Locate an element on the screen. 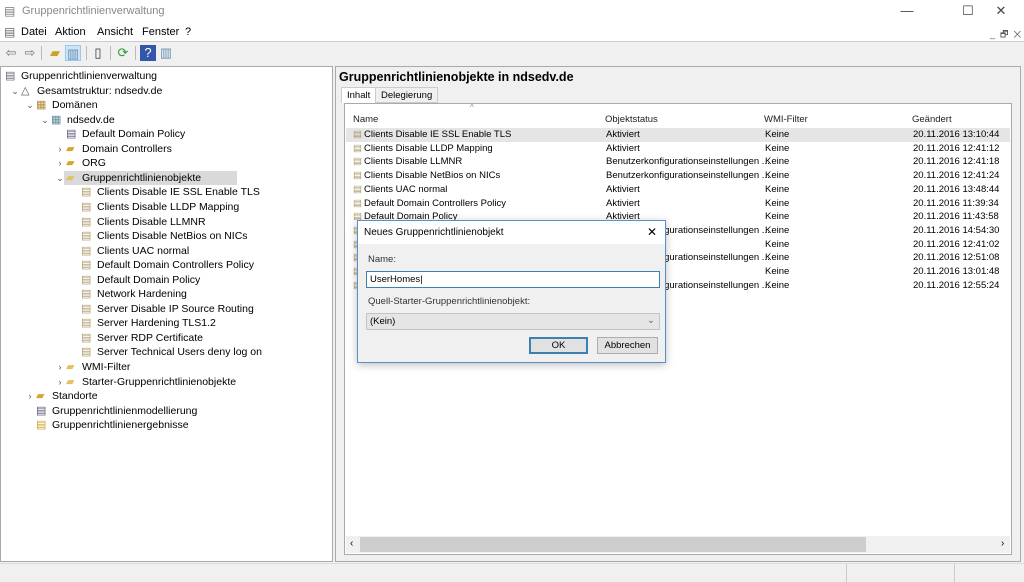 The height and width of the screenshot is (582, 1024). mdi-controls: _ 🗗 ✕ is located at coordinates (1005, 35).